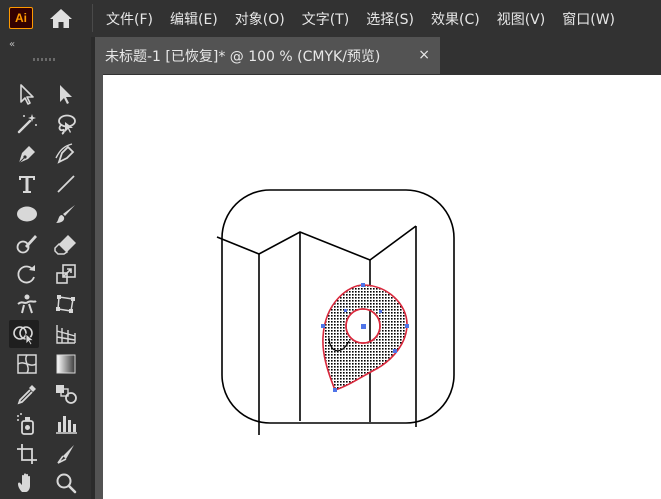 This screenshot has height=499, width=661. I want to click on brush-icon, so click(65, 214).